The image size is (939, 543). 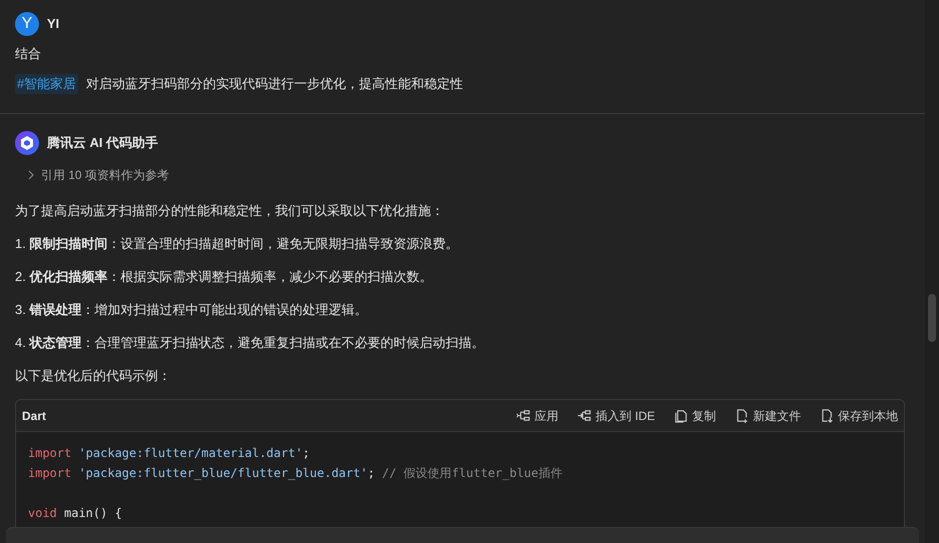 What do you see at coordinates (46, 84) in the screenshot?
I see `topic-tag: #智能家居` at bounding box center [46, 84].